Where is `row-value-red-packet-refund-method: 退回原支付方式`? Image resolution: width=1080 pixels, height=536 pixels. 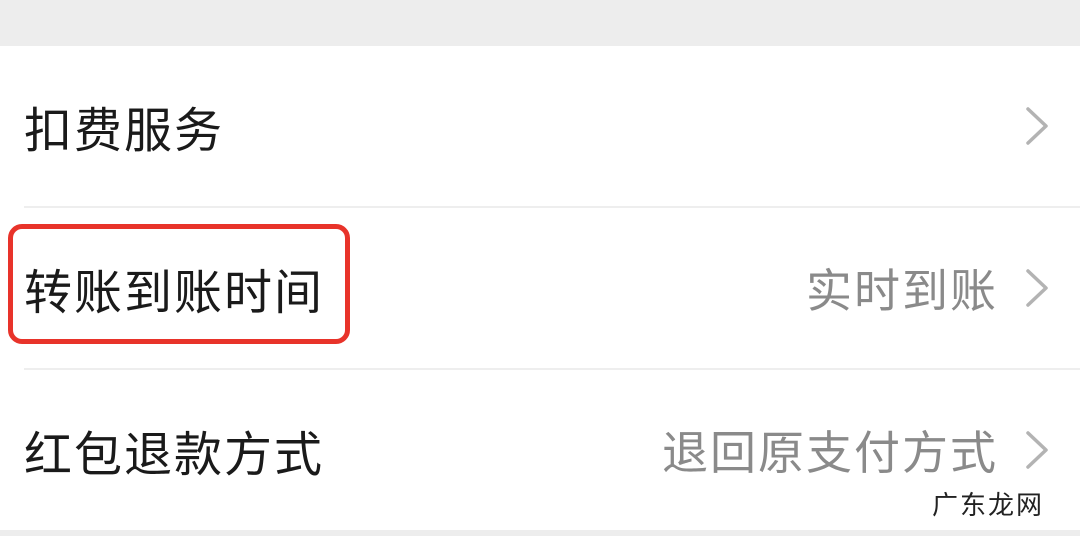 row-value-red-packet-refund-method: 退回原支付方式 is located at coordinates (830, 453).